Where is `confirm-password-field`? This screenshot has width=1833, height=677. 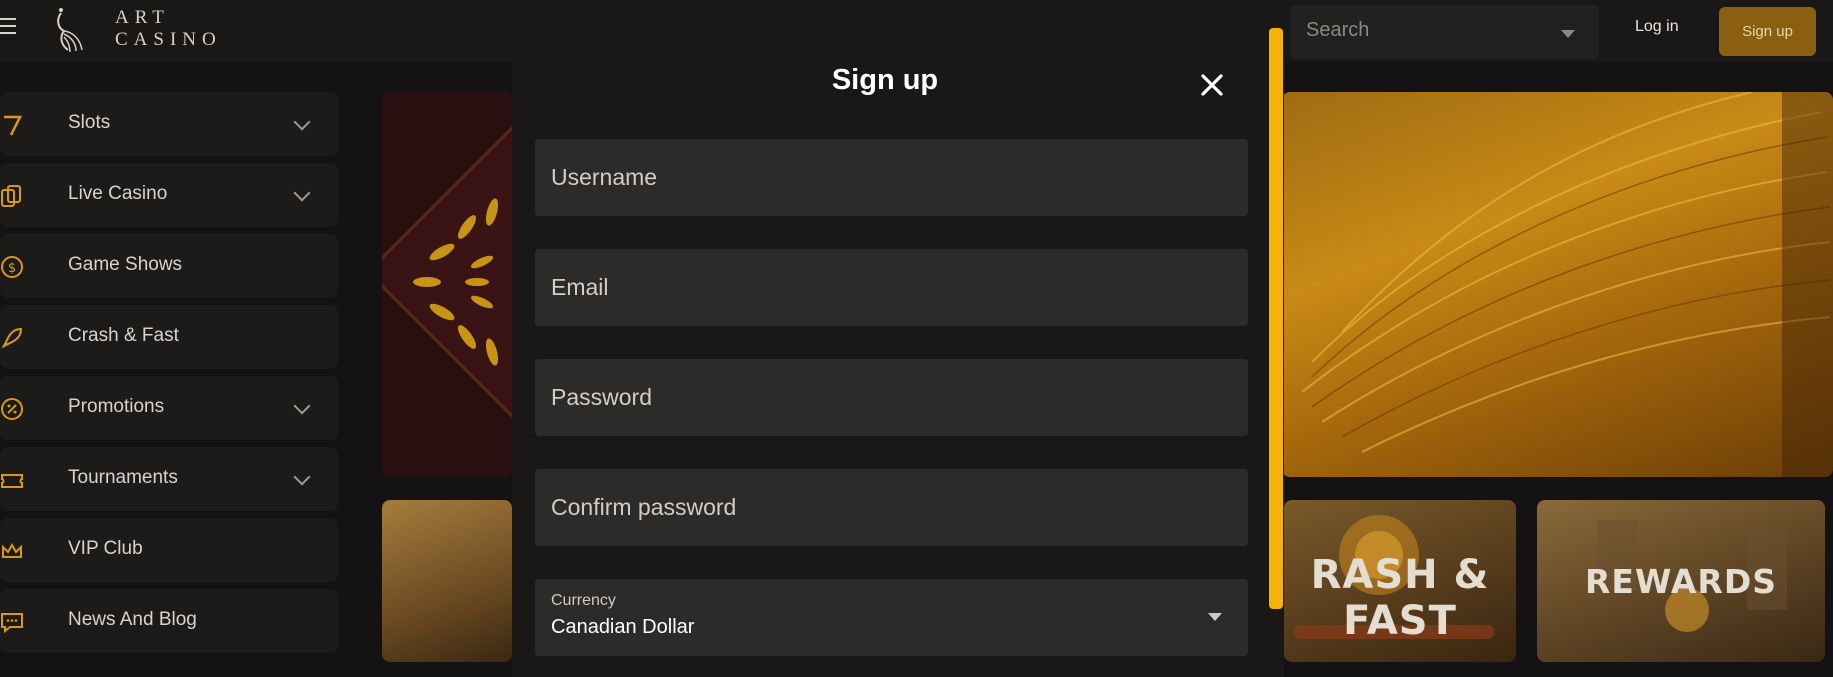
confirm-password-field is located at coordinates (891, 507).